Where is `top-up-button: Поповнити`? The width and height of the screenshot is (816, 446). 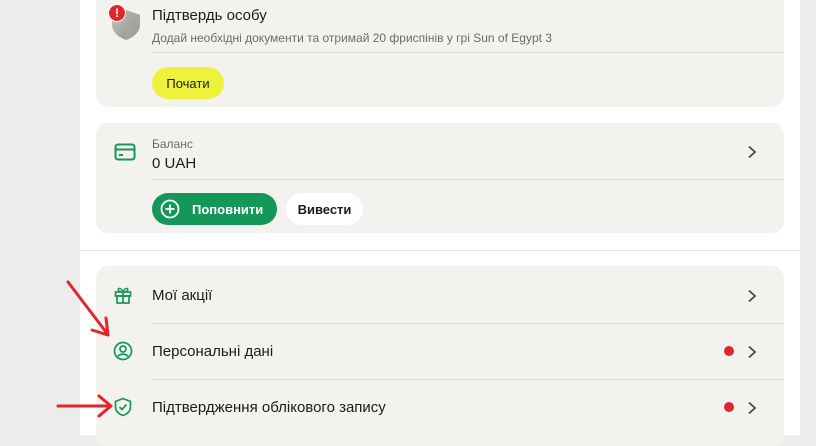 top-up-button: Поповнити is located at coordinates (214, 209).